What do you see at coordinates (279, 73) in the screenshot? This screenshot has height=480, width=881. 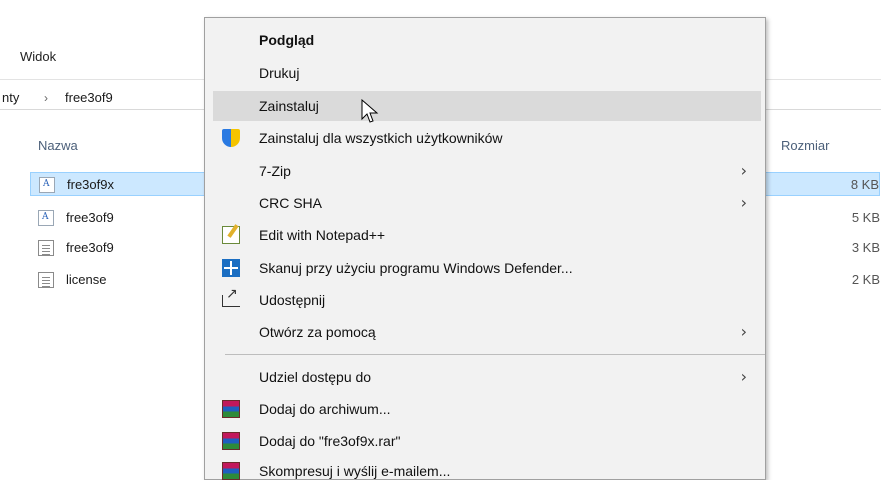 I see `menu-item-label: Drukuj` at bounding box center [279, 73].